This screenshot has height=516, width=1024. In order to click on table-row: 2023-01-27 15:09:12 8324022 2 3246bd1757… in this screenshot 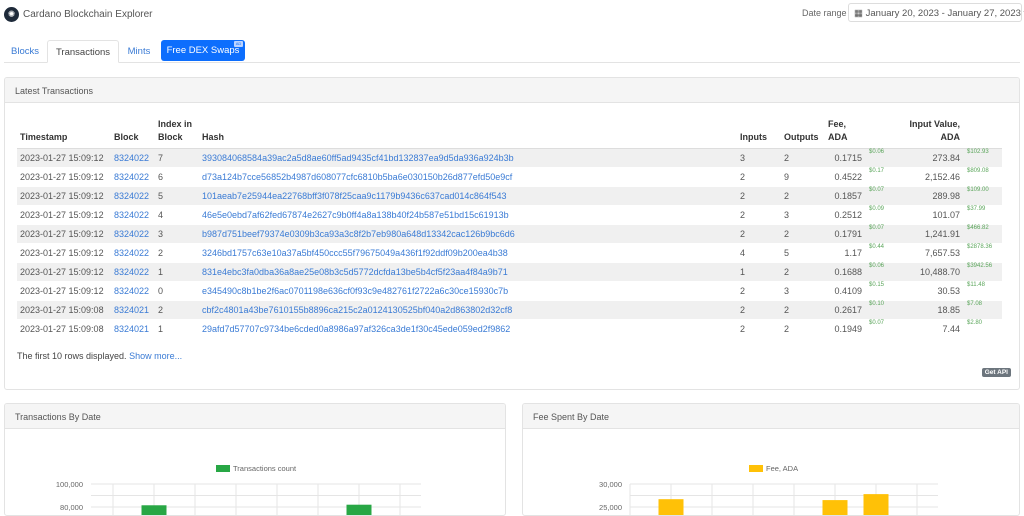, I will do `click(509, 253)`.